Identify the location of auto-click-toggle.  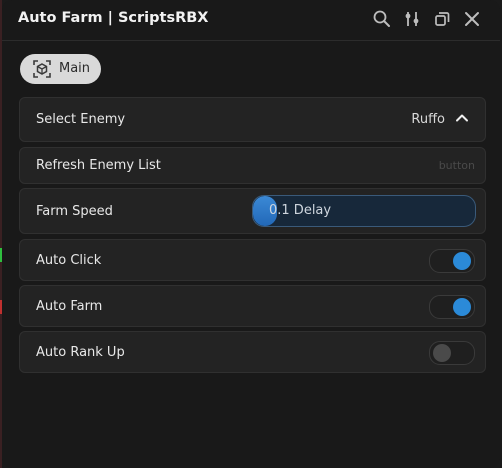
(452, 261).